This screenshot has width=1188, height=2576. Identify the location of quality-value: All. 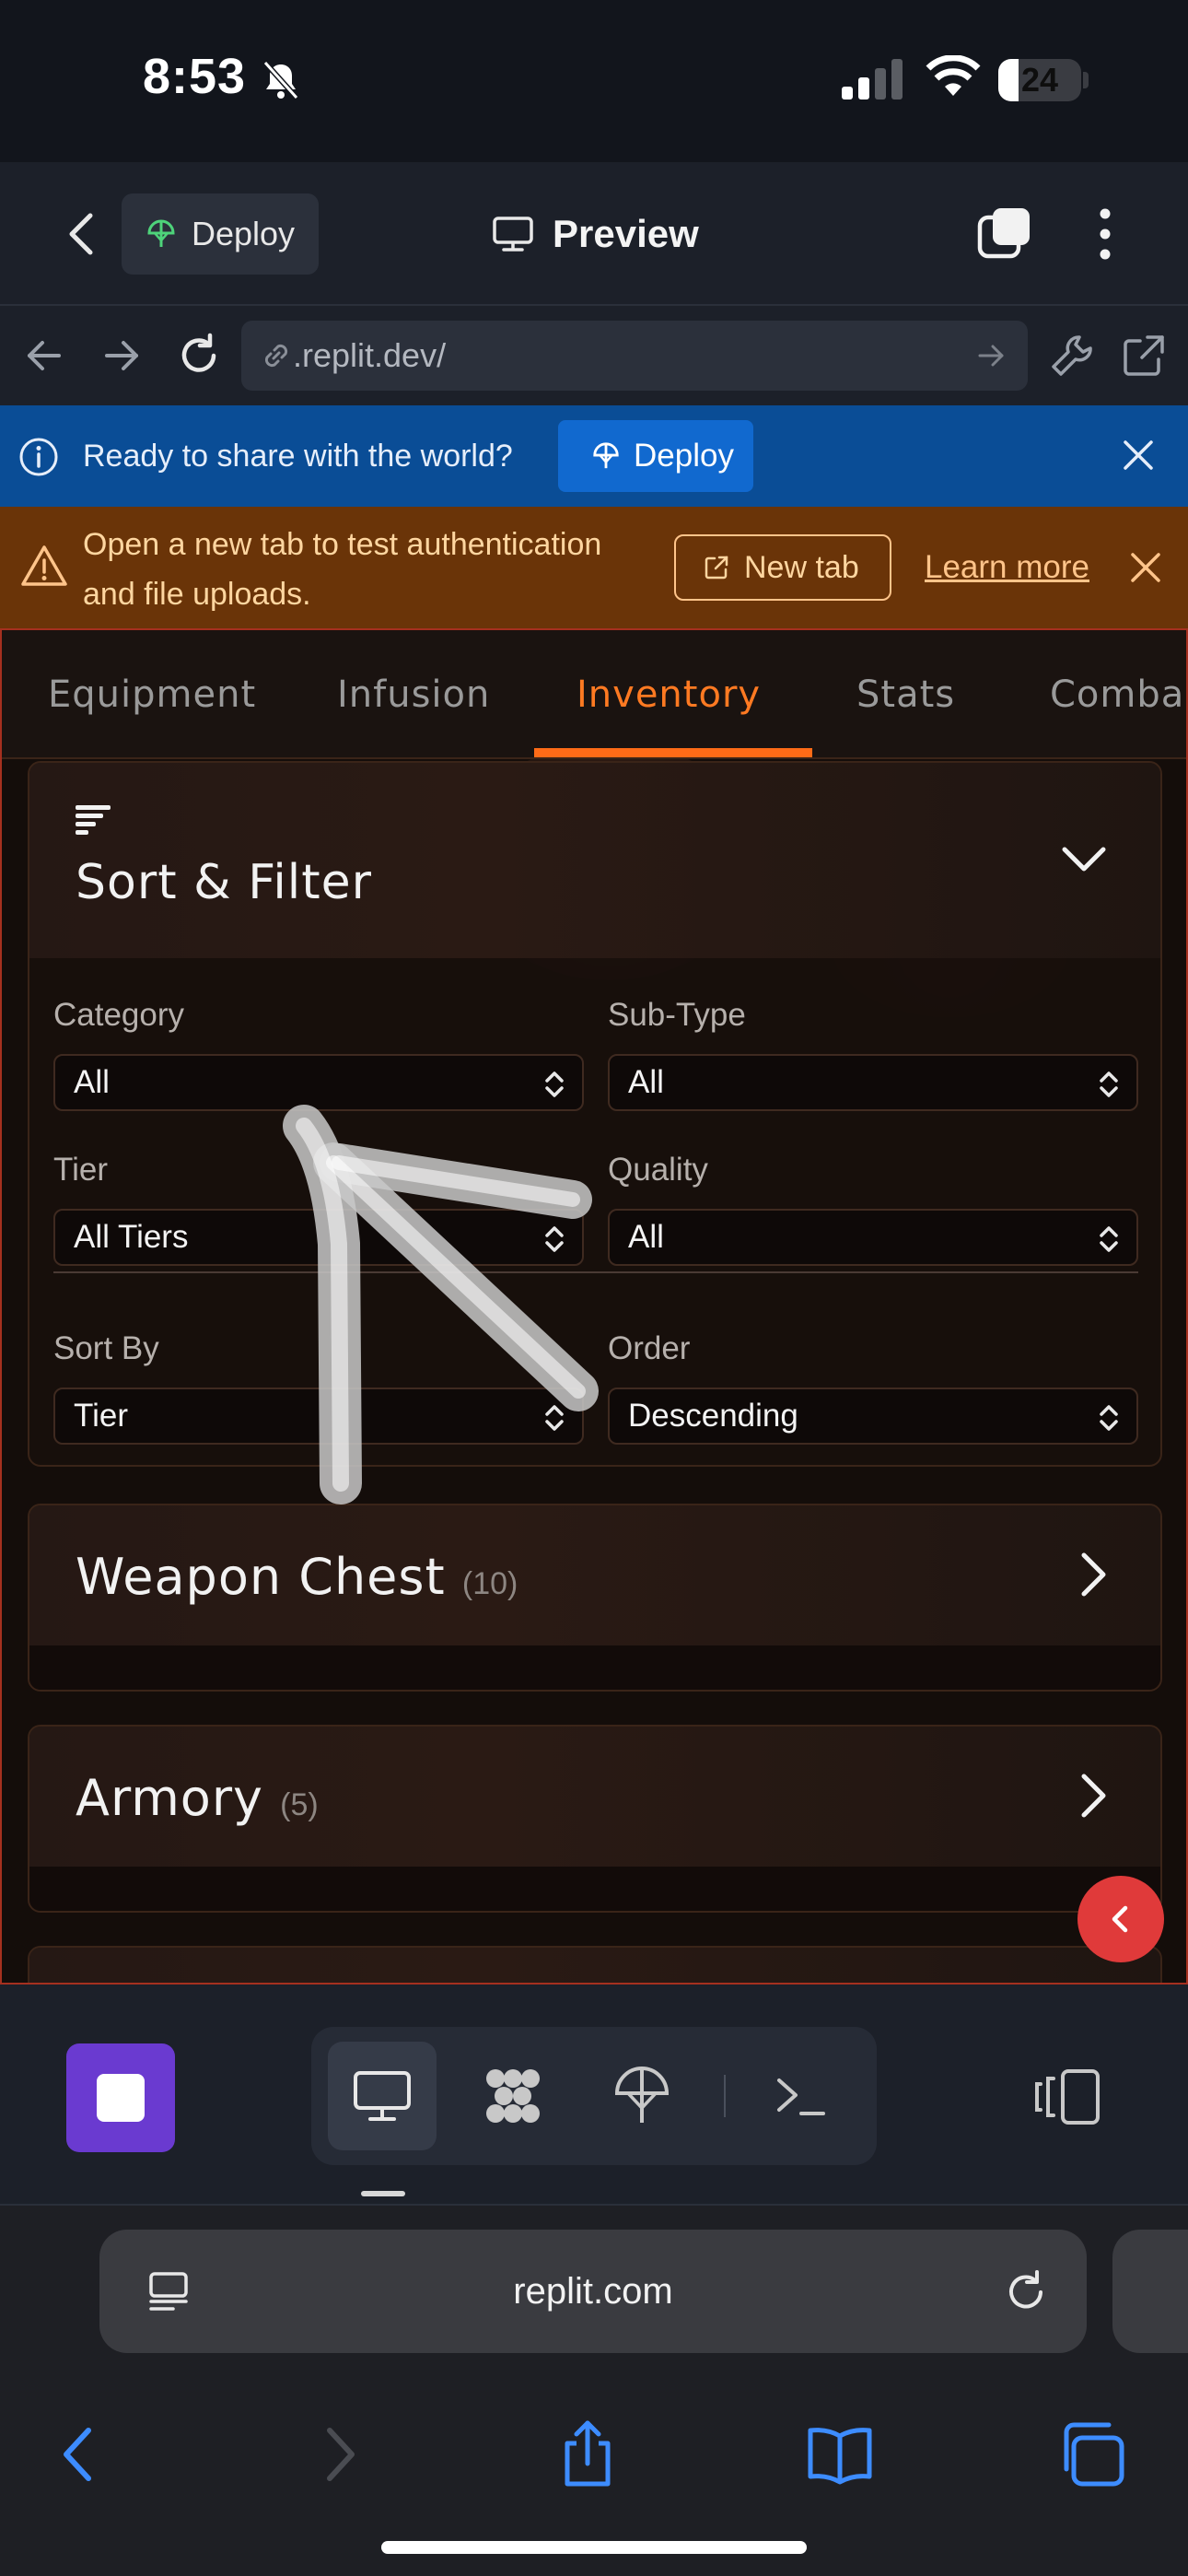
(646, 1237).